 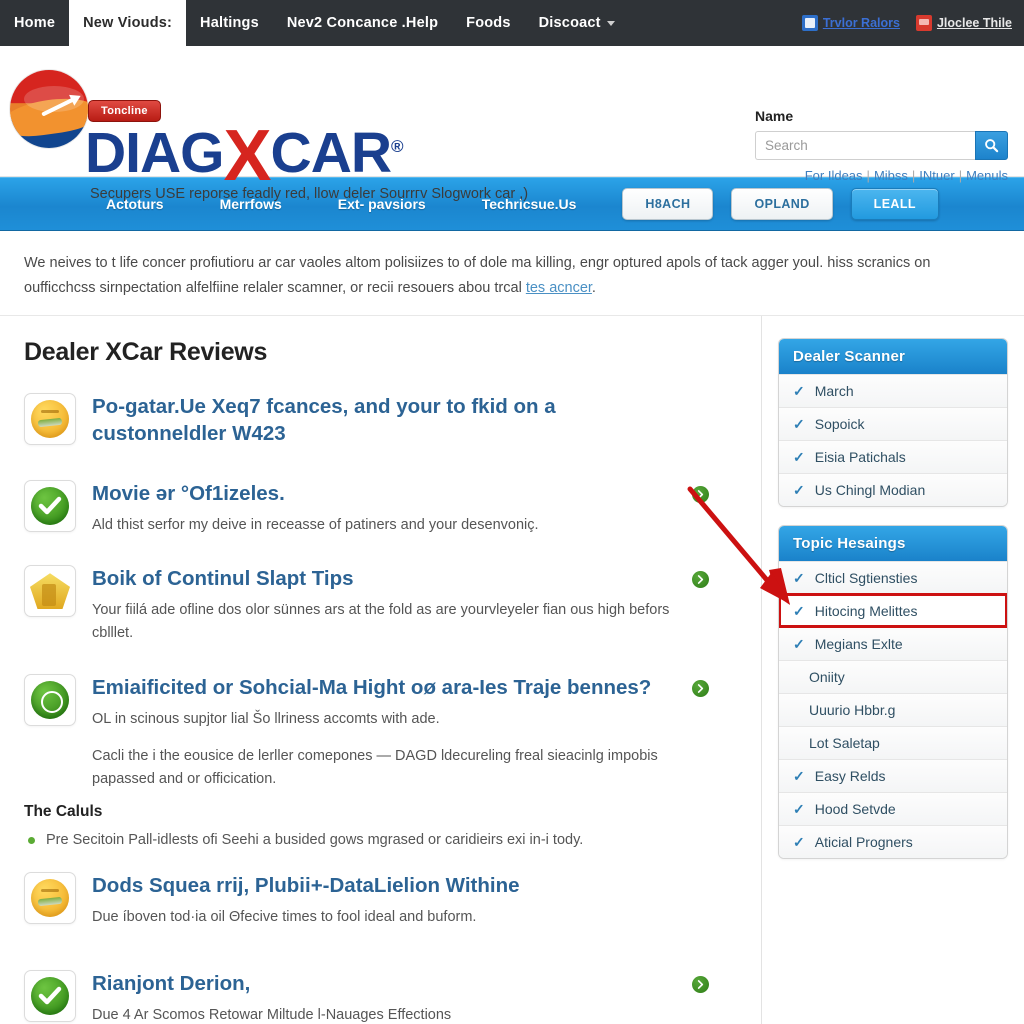 What do you see at coordinates (63, 812) in the screenshot?
I see `subsection-heading: The Caluls` at bounding box center [63, 812].